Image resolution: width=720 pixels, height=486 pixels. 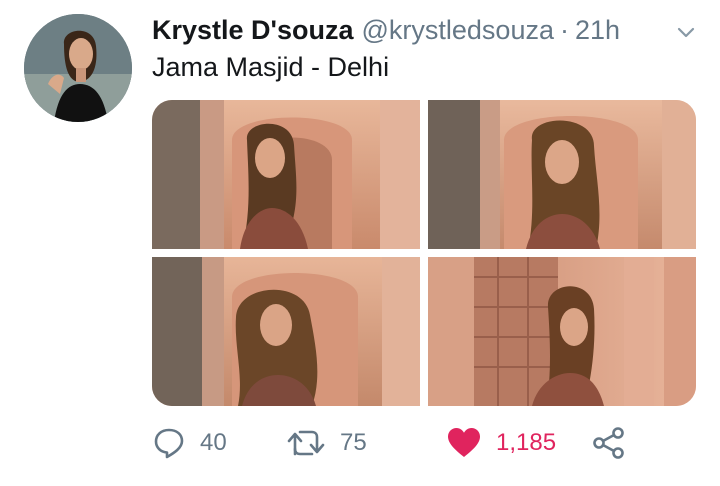 I want to click on retweet-button: 75, so click(x=326, y=443).